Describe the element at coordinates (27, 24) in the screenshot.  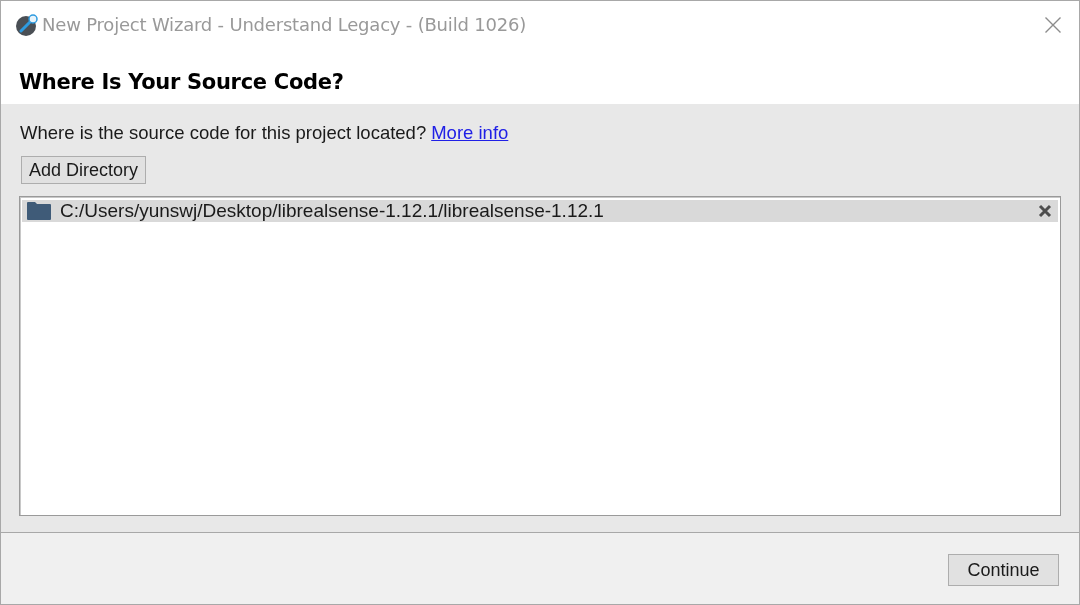
I see `app-logo-icon` at that location.